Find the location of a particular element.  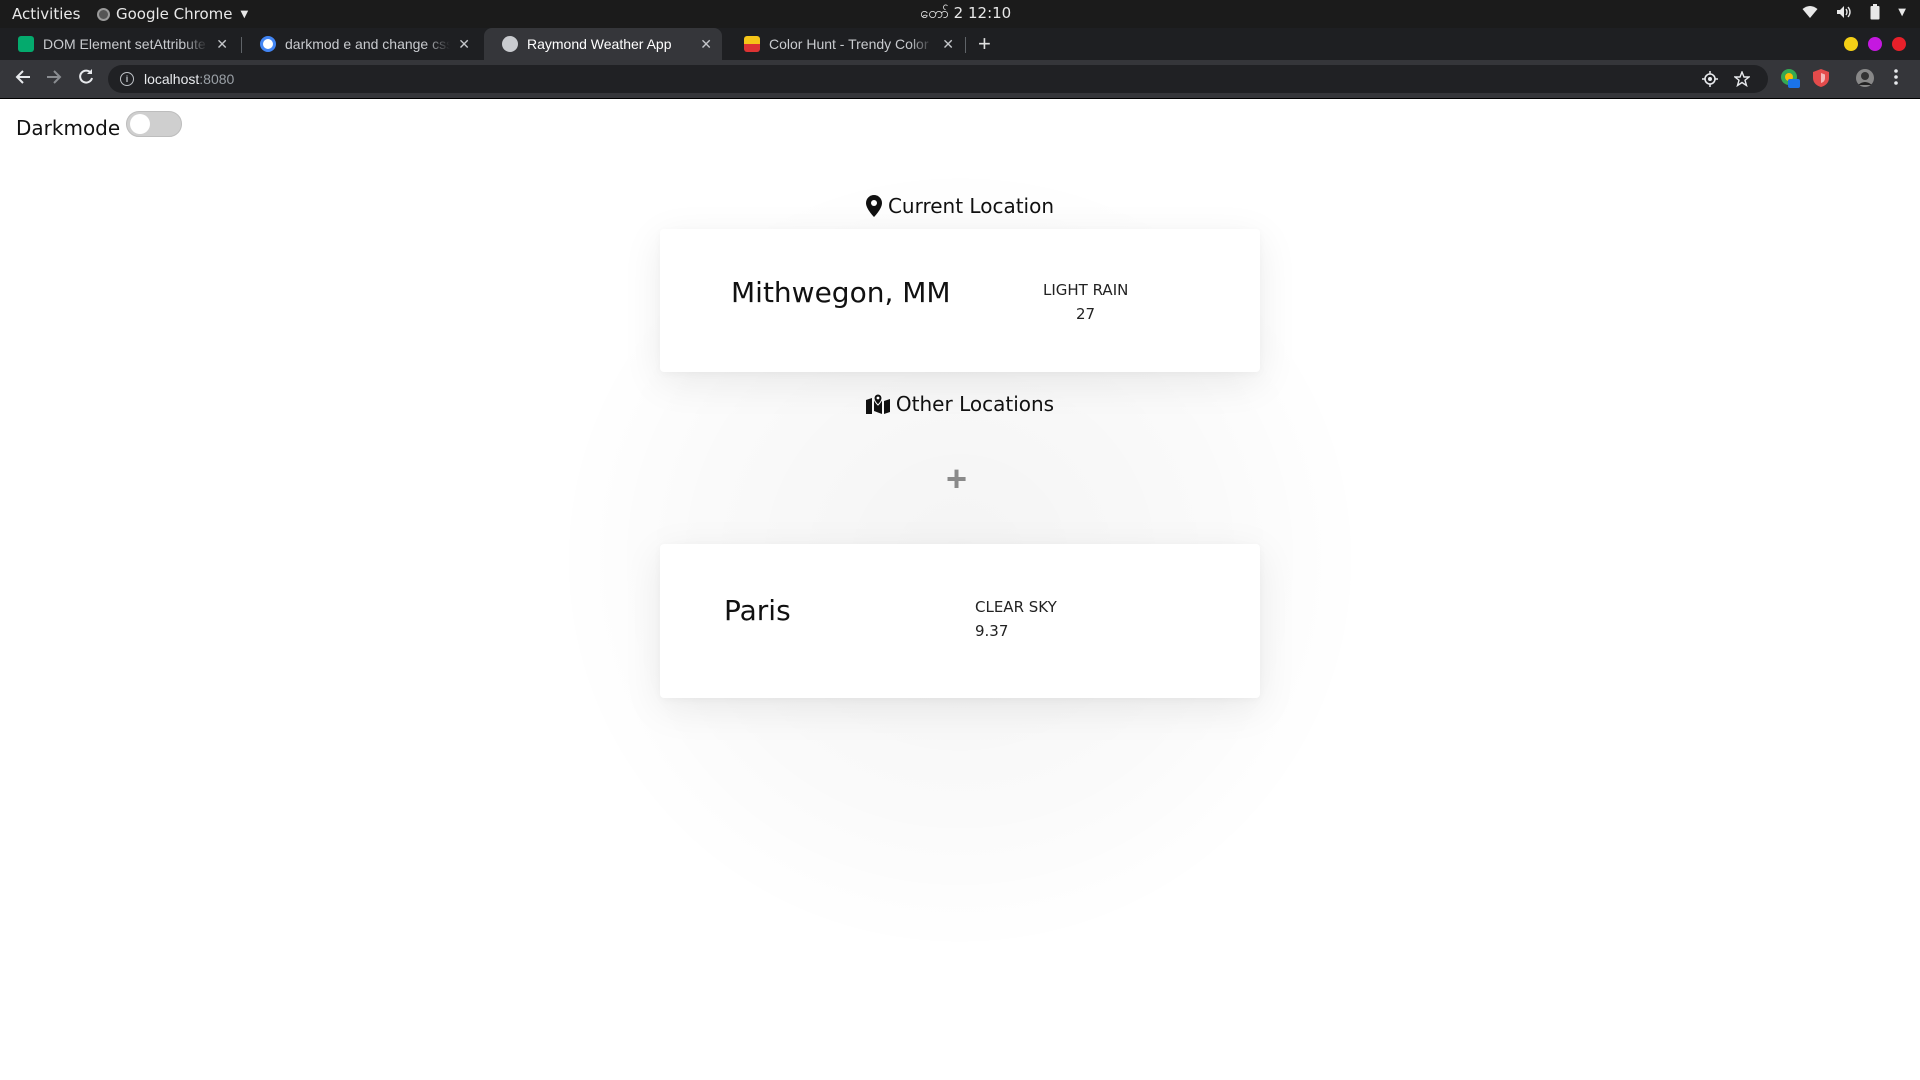

add-location-button: + is located at coordinates (956, 479).